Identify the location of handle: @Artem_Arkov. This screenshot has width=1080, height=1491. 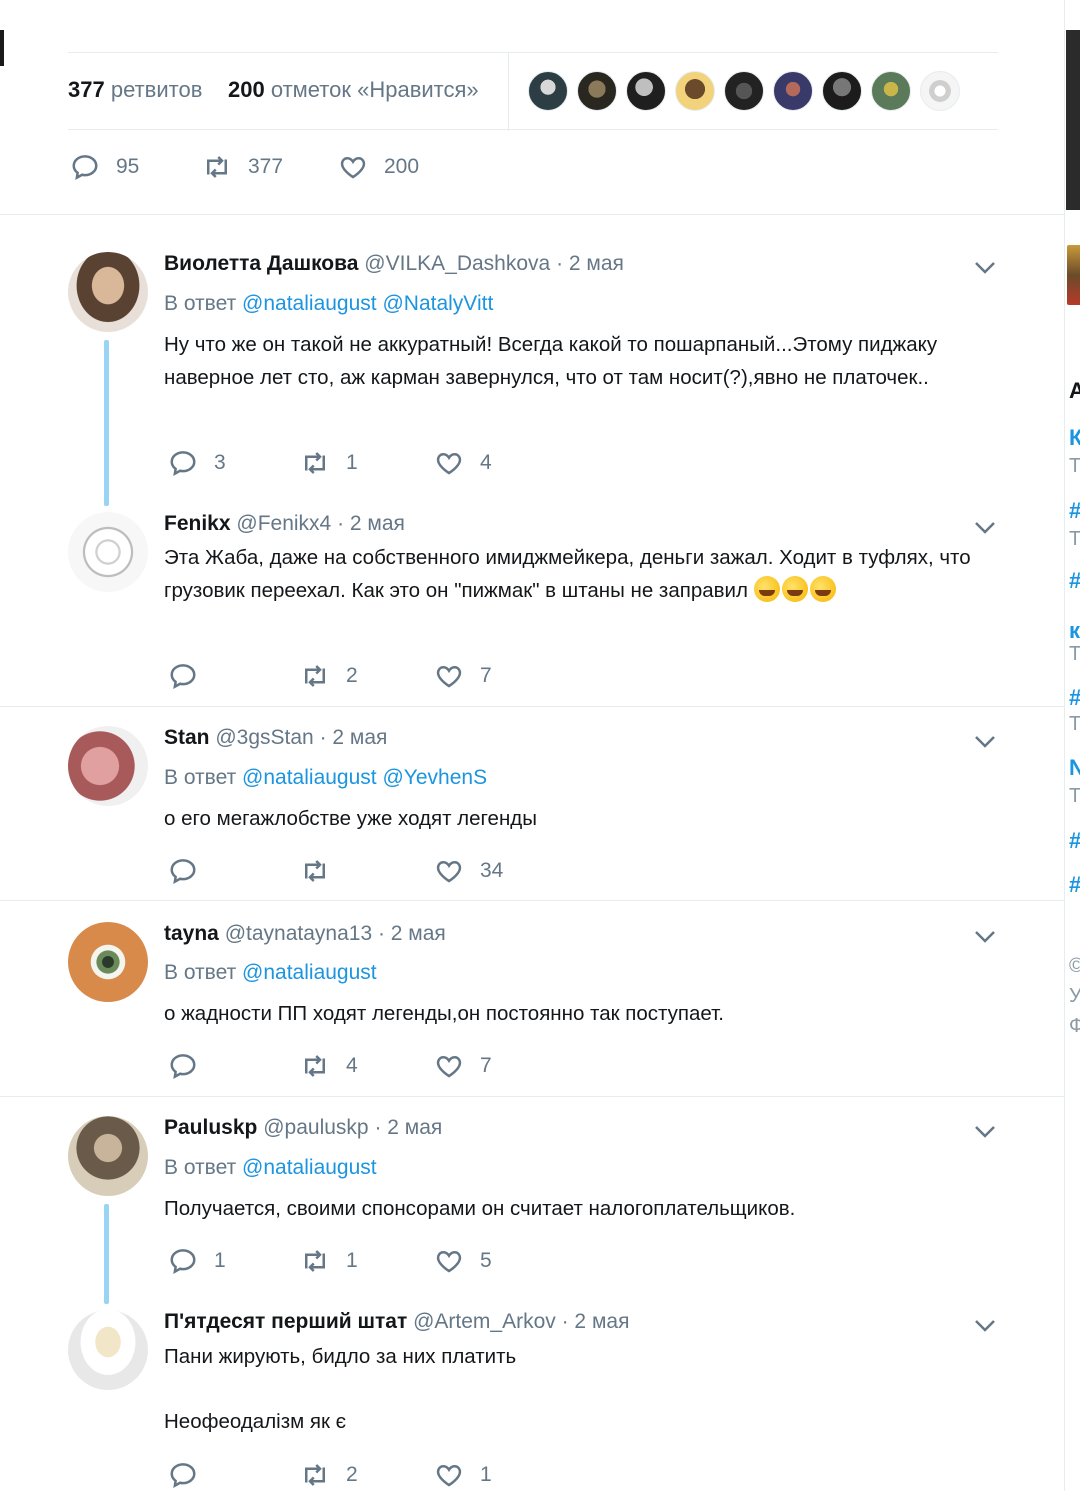
(484, 1321).